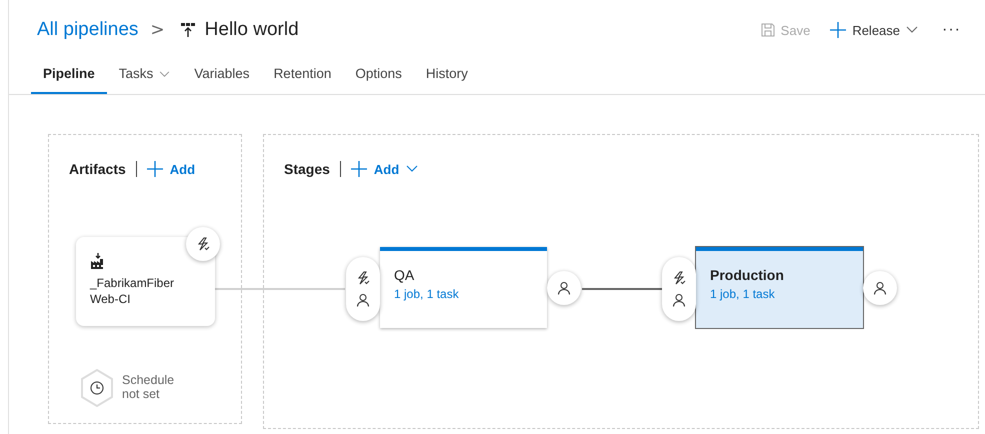 Image resolution: width=985 pixels, height=434 pixels. I want to click on tab: Variables, so click(222, 77).